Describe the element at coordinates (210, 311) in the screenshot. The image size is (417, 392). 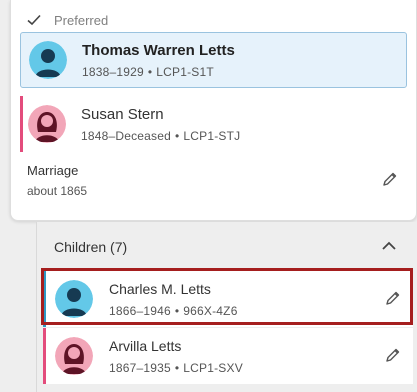
I see `person-id: 966X-4Z6` at that location.